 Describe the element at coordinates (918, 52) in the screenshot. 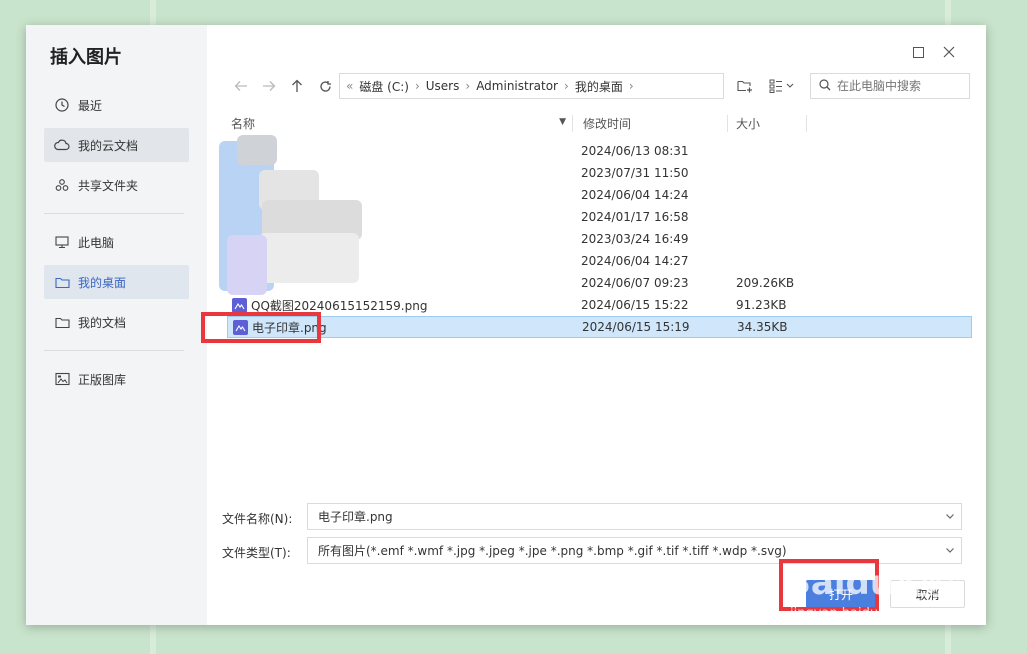

I see `maximize-icon` at that location.